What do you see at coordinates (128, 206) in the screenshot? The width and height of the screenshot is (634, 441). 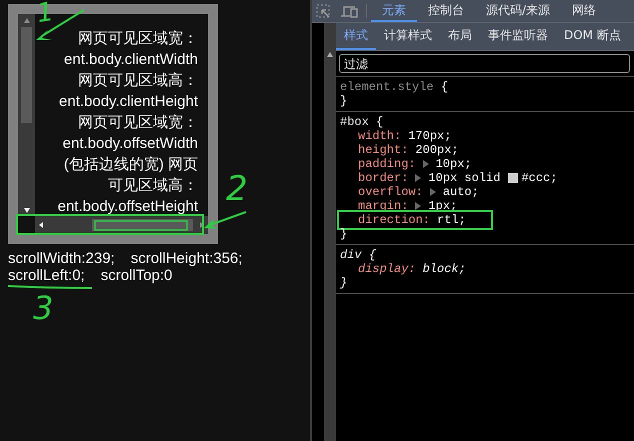 I see `box-text-line: ent.body.offsetHeight` at bounding box center [128, 206].